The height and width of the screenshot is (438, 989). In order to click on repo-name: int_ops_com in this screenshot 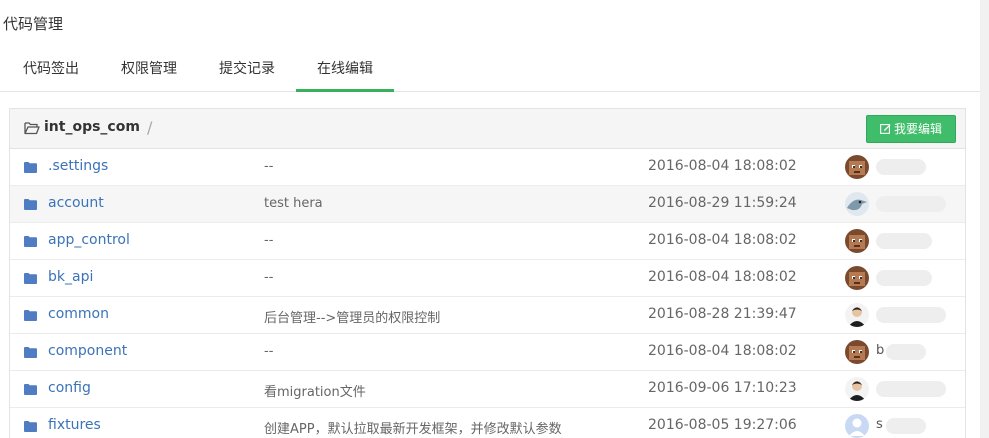, I will do `click(92, 127)`.